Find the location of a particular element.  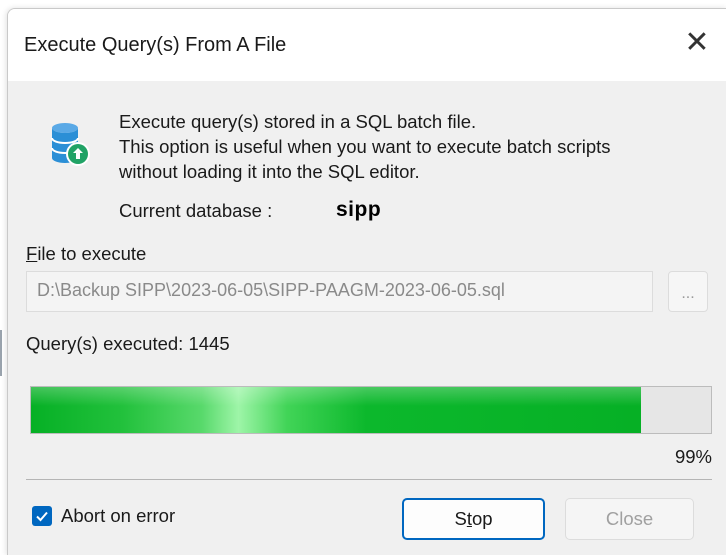

description-line: without loading it into the SQL editor. is located at coordinates (269, 171).